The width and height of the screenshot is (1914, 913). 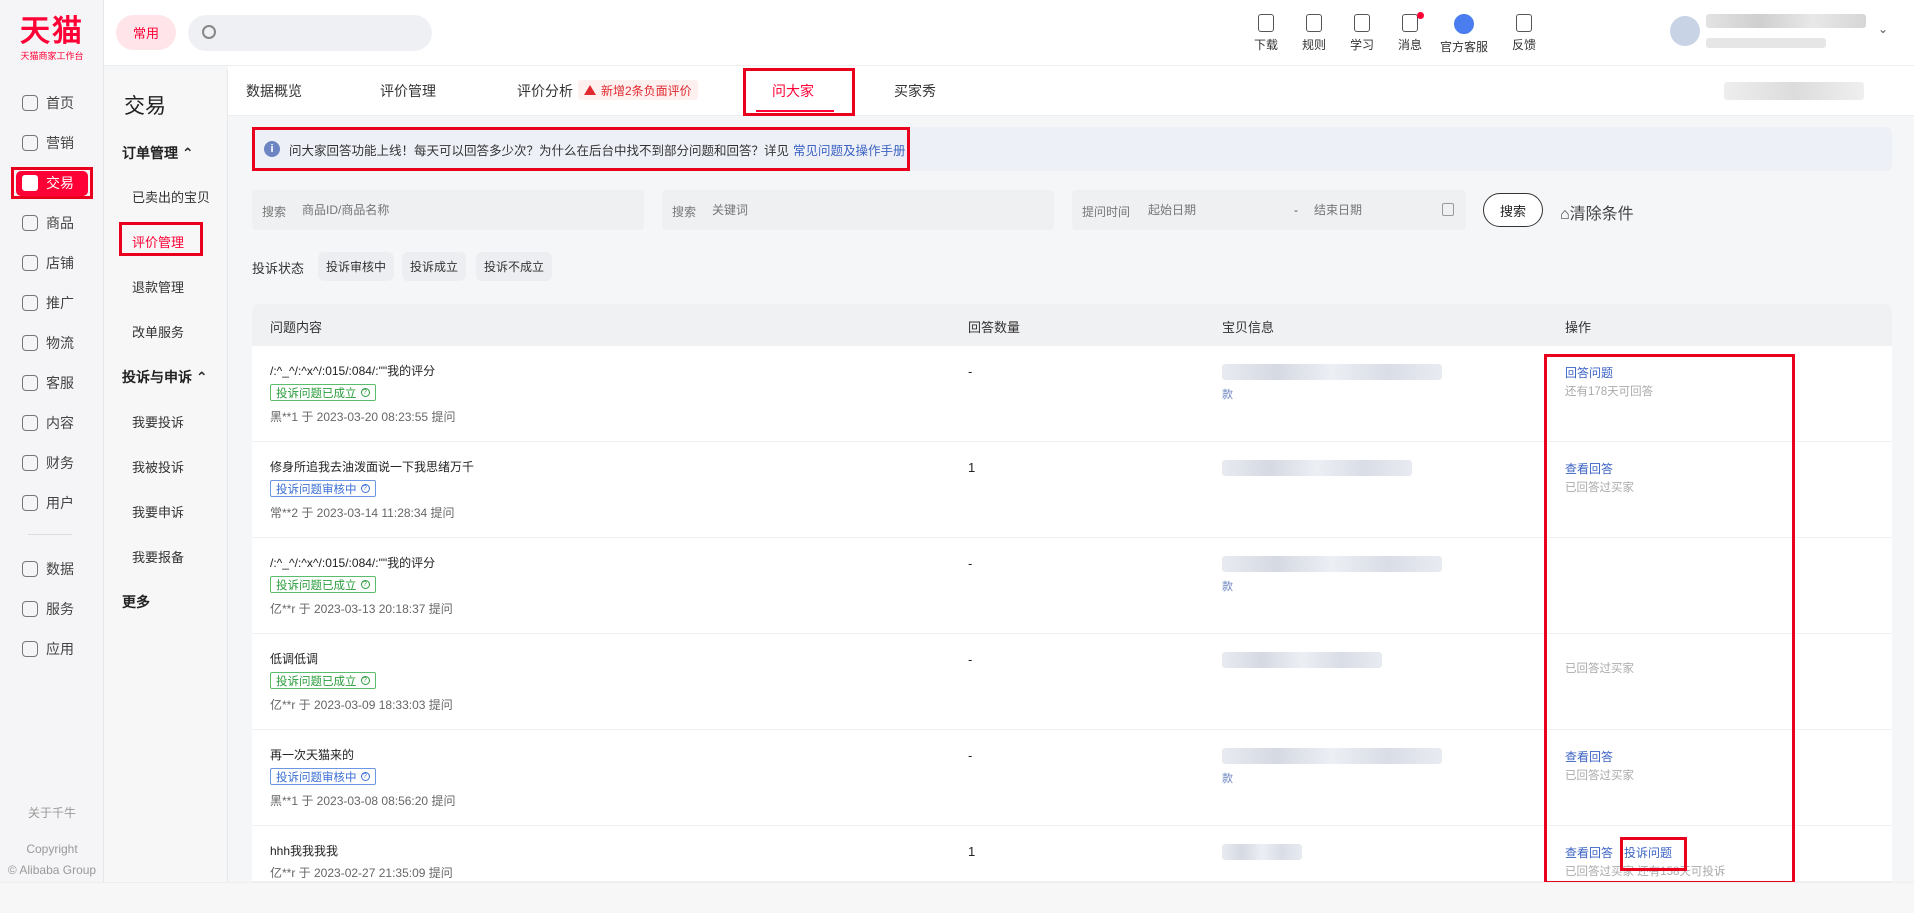 What do you see at coordinates (136, 602) in the screenshot?
I see `sidebar-more: 更多` at bounding box center [136, 602].